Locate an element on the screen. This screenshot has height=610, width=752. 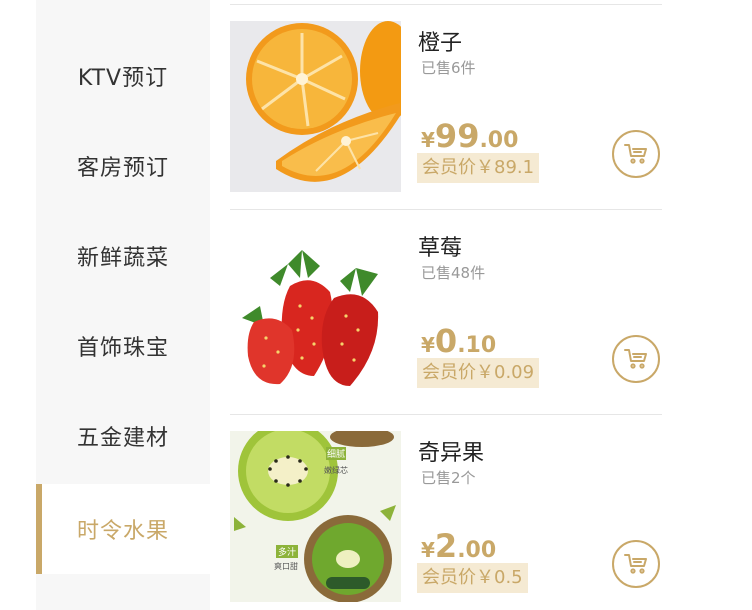
category-label: 五金建材 is located at coordinates (122, 438).